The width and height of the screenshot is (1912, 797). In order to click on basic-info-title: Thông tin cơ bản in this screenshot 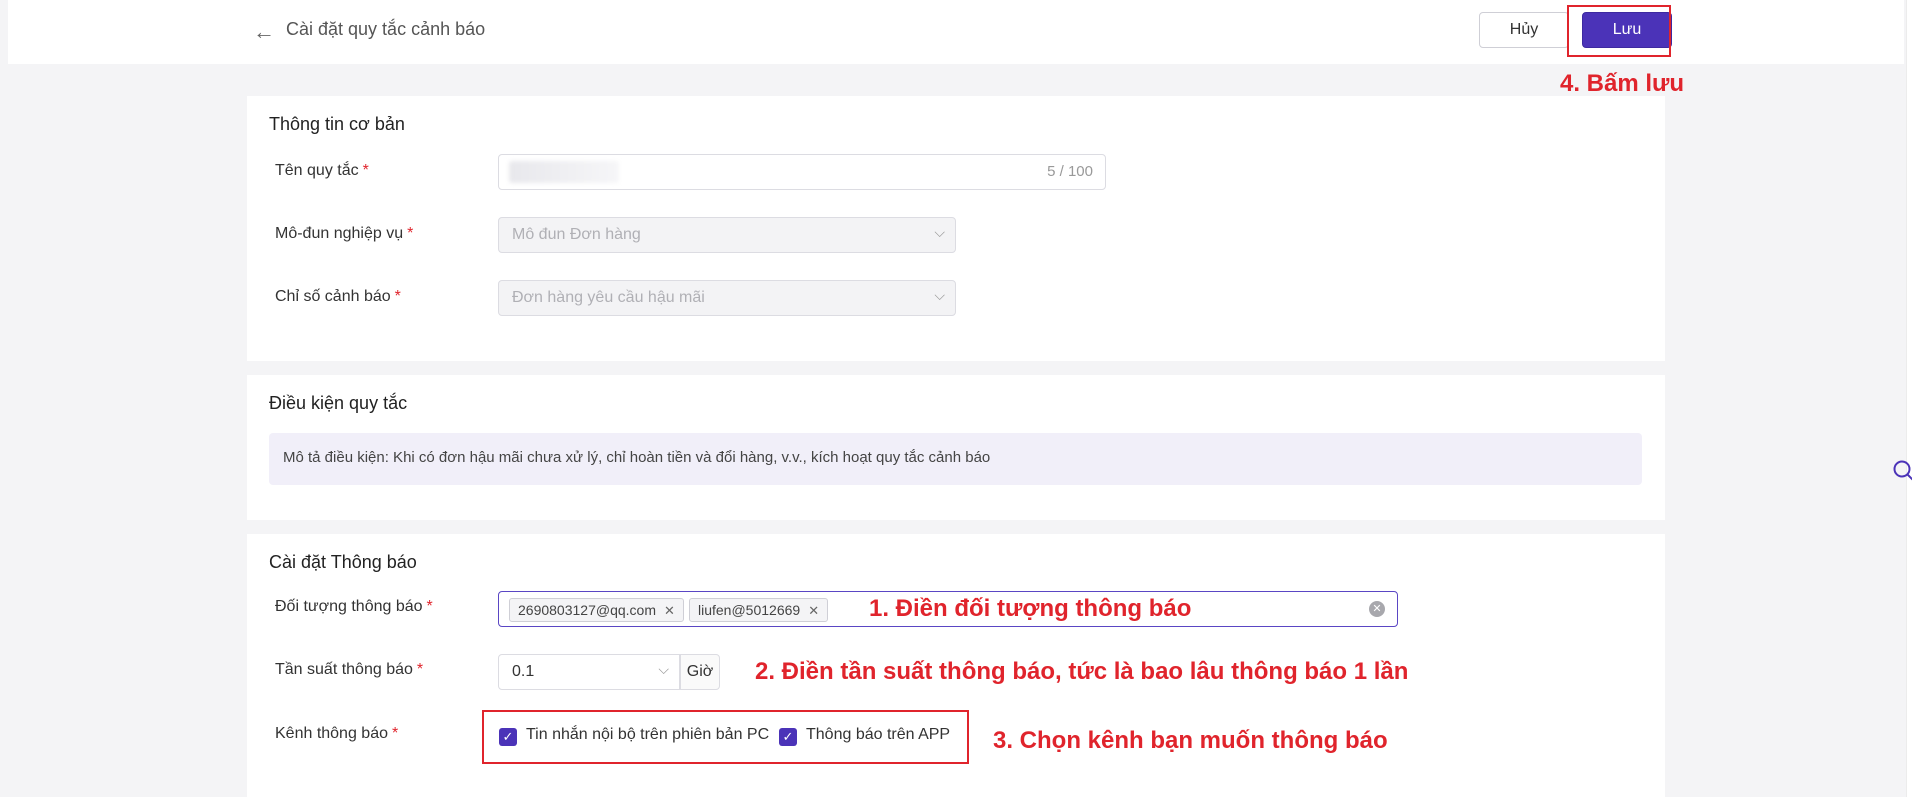, I will do `click(337, 124)`.